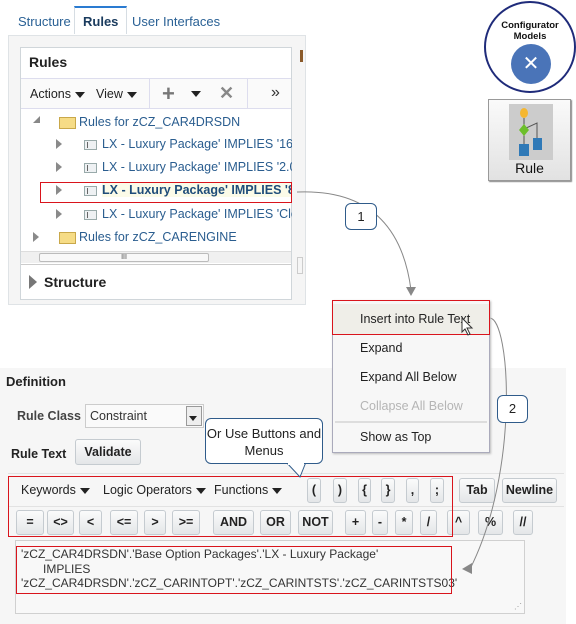  Describe the element at coordinates (411, 348) in the screenshot. I see `menu-item-expand: Expand` at that location.